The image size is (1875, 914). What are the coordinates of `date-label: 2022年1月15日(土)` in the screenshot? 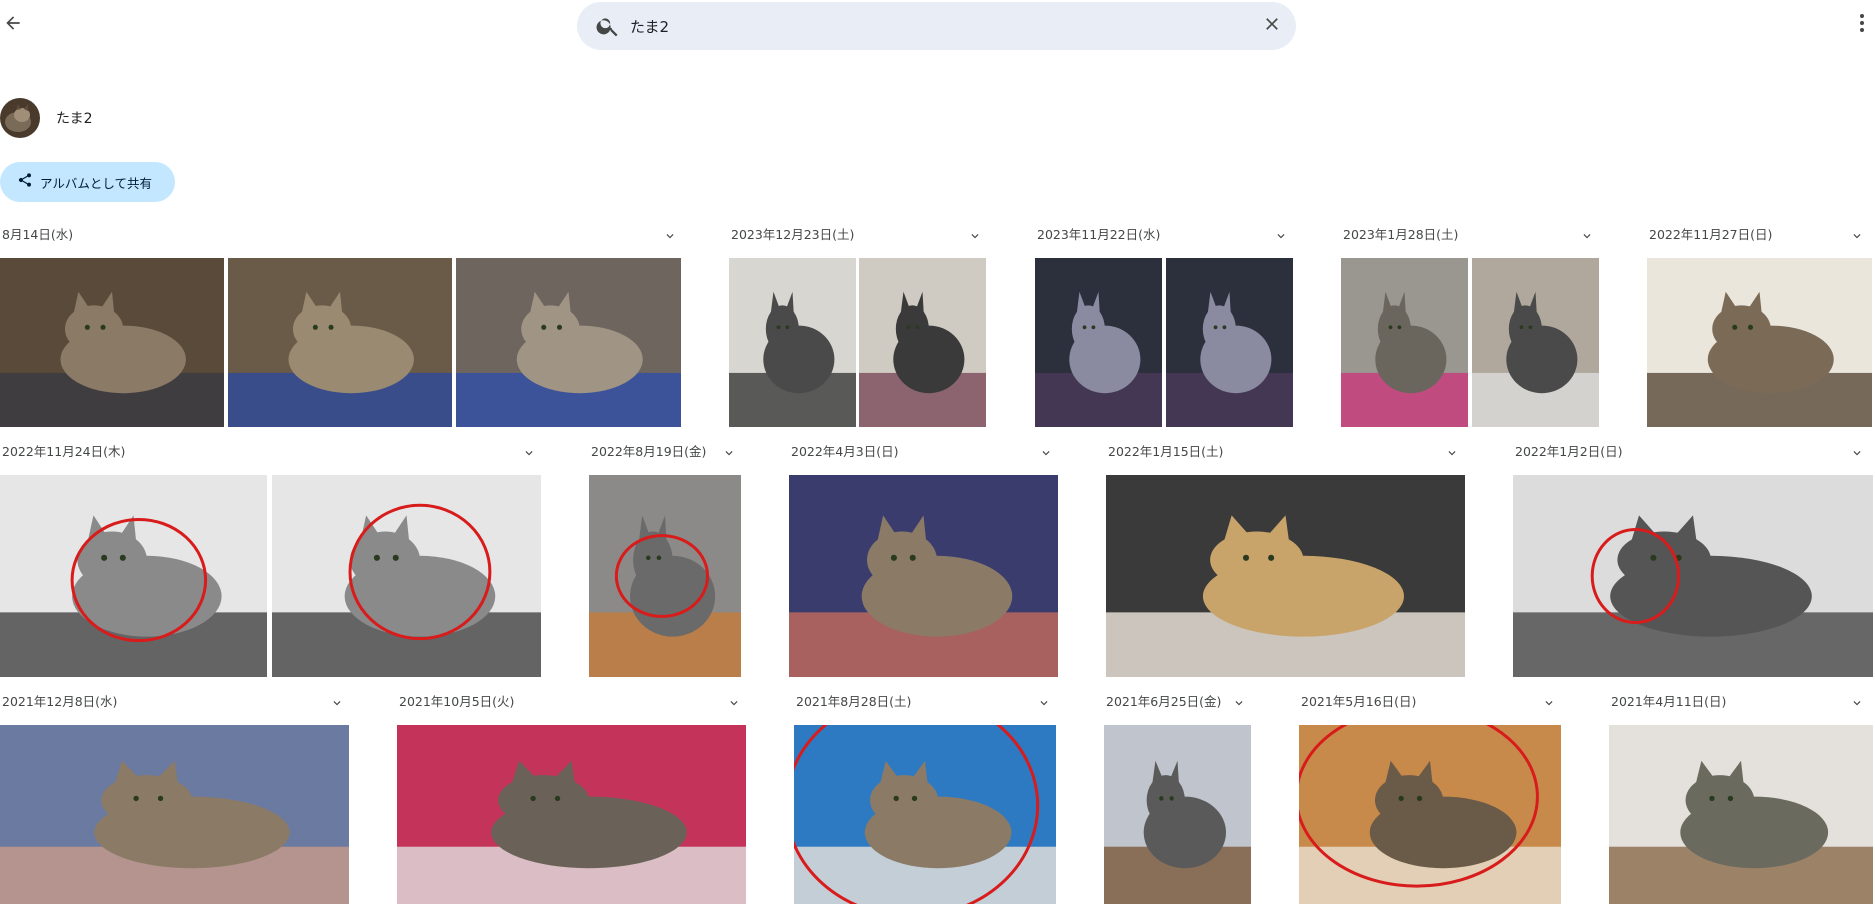 It's located at (1166, 451).